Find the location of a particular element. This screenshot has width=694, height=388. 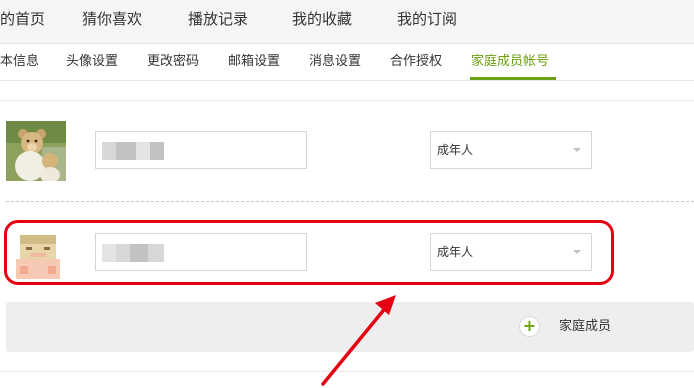

settings-tabs: 本信息 头像设置 更改密码 邮箱设置 消息设置 合作授权 家庭成员帐号 is located at coordinates (347, 62).